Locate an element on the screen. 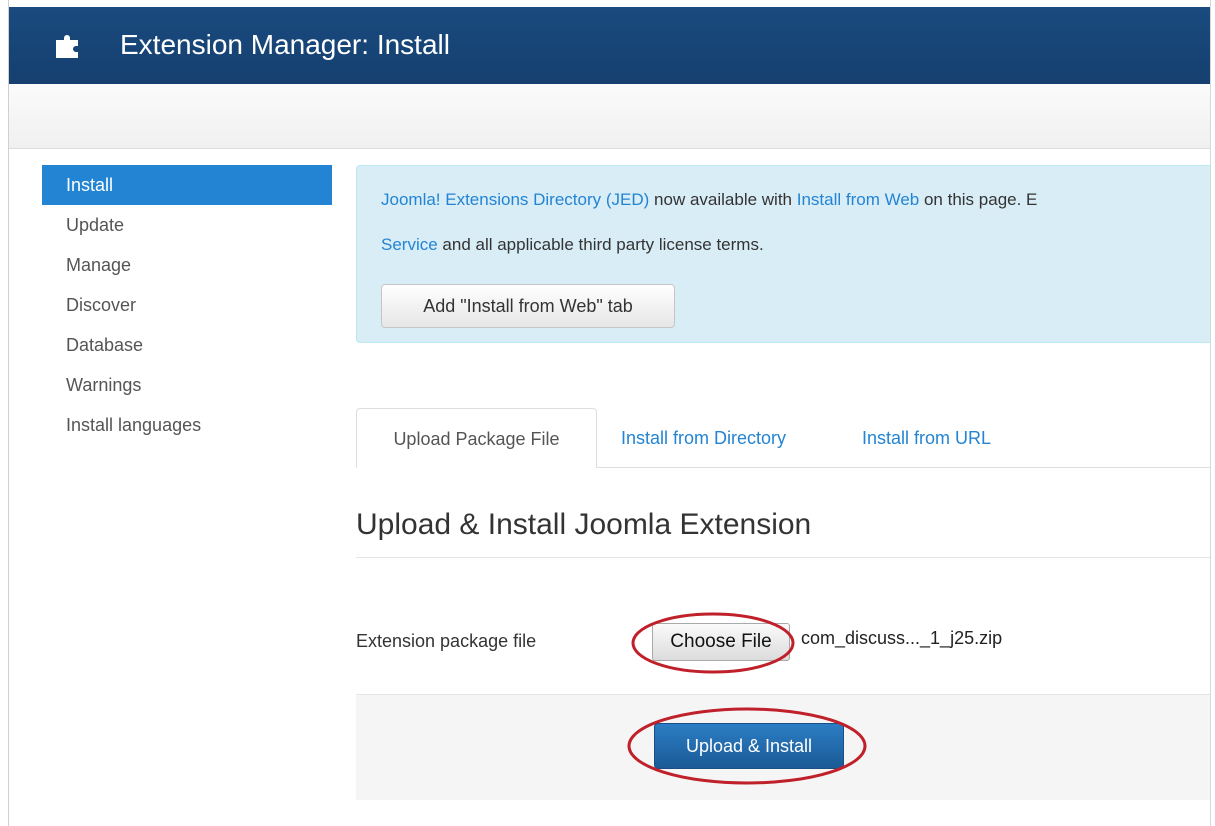  frame-right-border is located at coordinates (1210, 413).